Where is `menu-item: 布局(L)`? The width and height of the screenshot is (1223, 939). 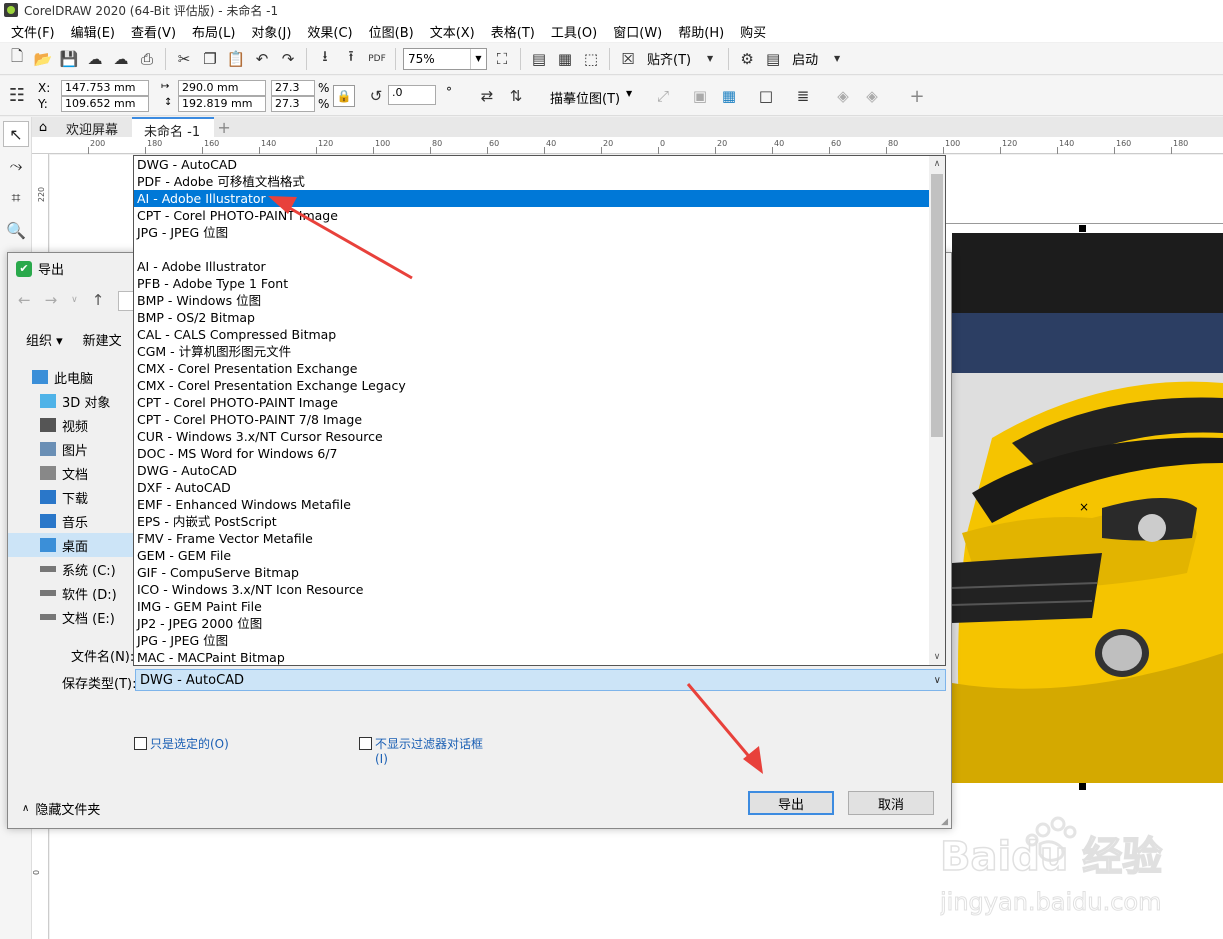 menu-item: 布局(L) is located at coordinates (216, 31).